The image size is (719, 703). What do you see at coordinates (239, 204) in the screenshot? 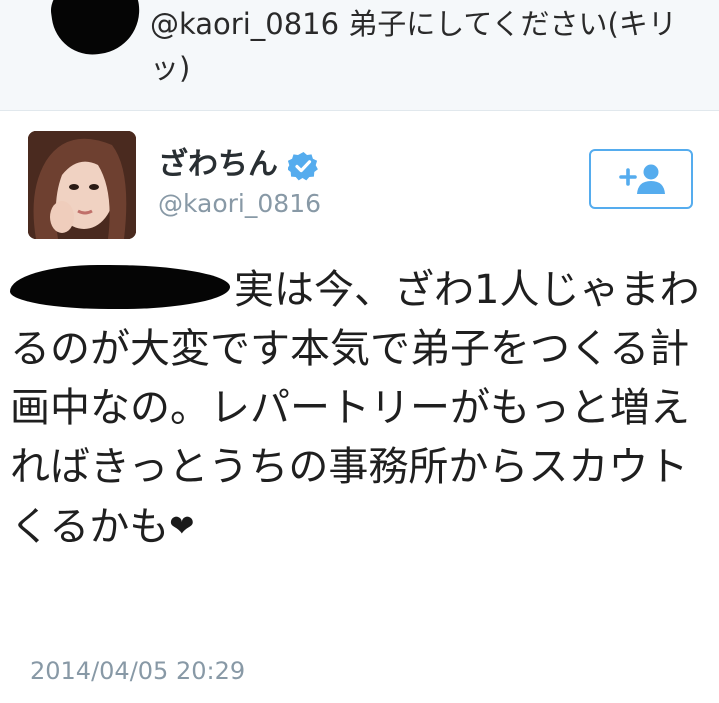
I see `username: @kaori_0816` at bounding box center [239, 204].